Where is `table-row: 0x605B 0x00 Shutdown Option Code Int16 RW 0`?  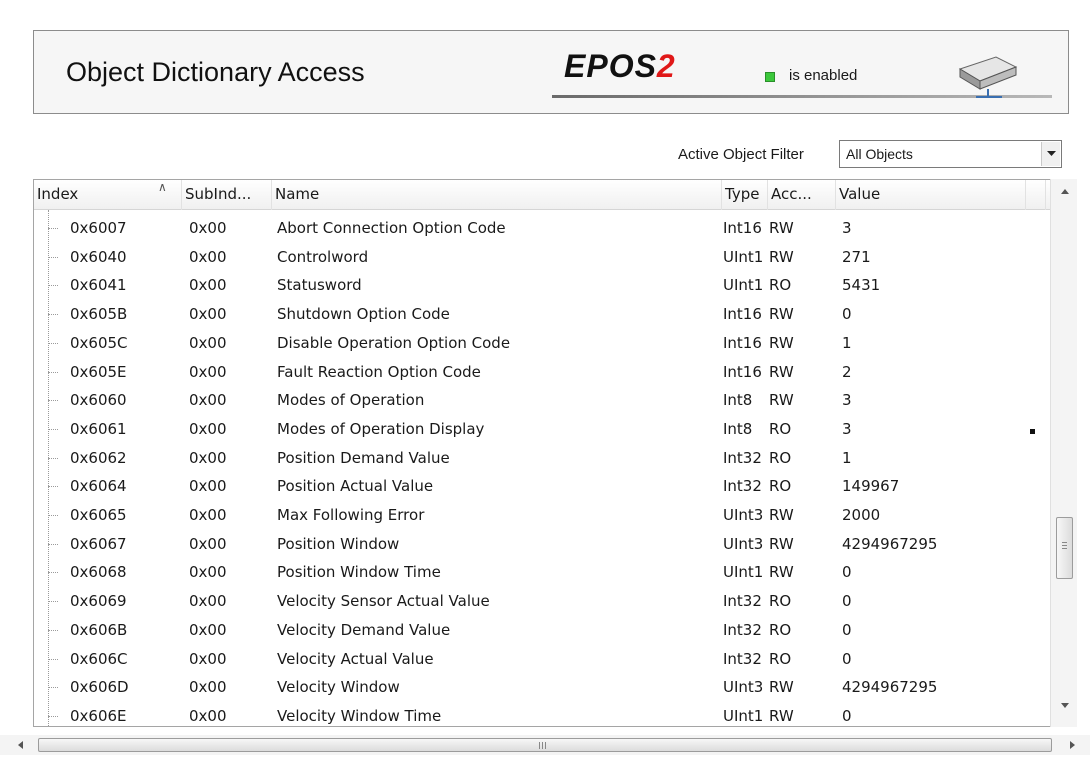 table-row: 0x605B 0x00 Shutdown Option Code Int16 RW 0 is located at coordinates (549, 314).